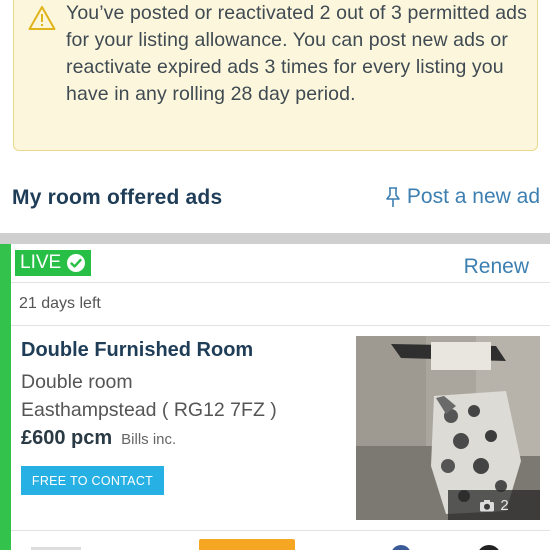 The image size is (550, 550). I want to click on camera-icon, so click(487, 505).